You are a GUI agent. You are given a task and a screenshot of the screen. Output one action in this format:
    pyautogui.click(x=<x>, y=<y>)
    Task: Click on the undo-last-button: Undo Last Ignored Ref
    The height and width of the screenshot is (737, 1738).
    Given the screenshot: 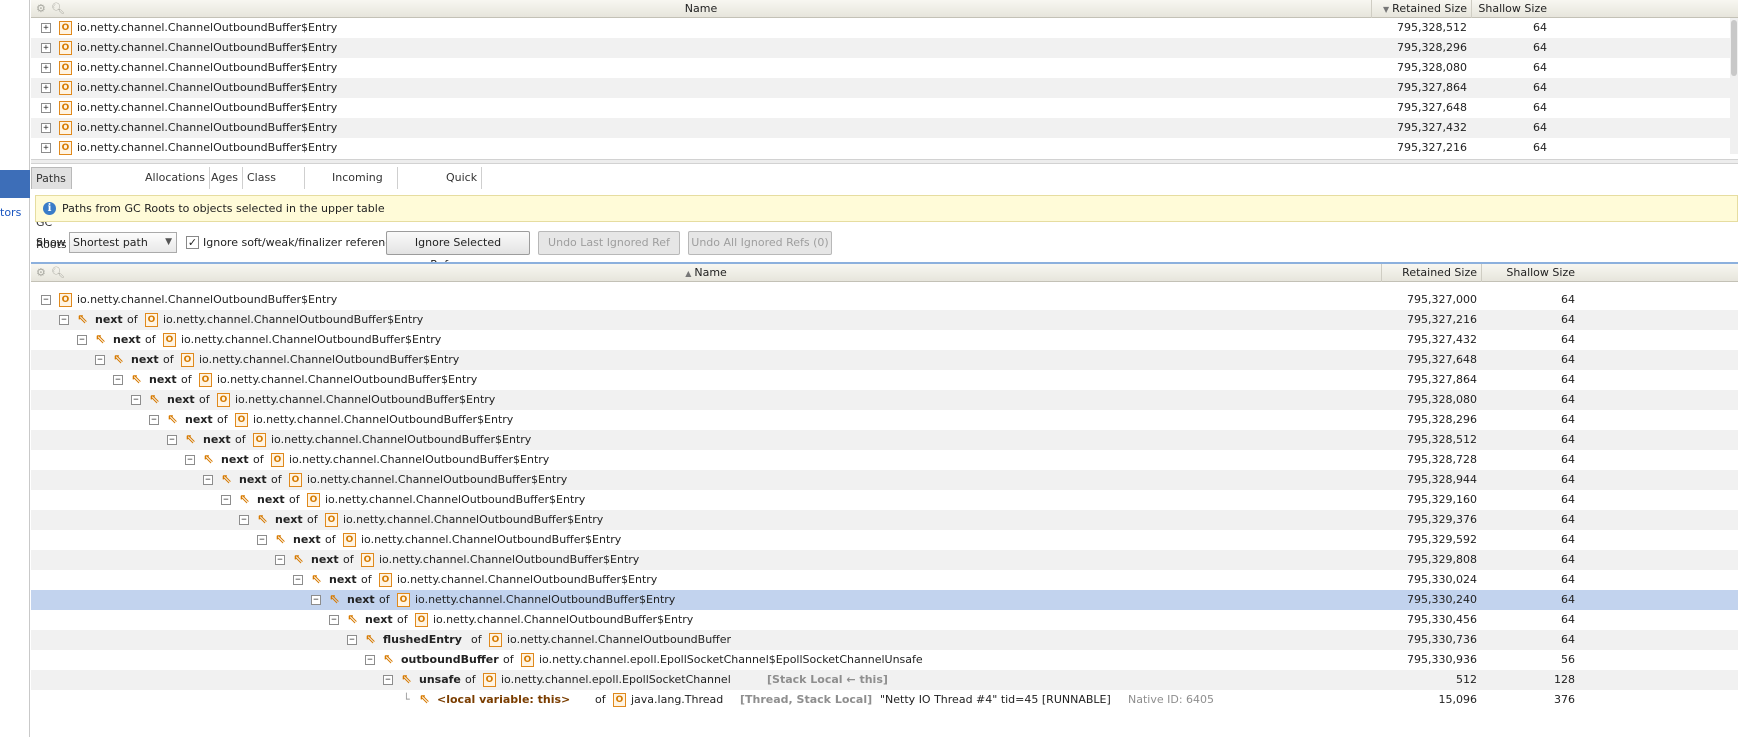 What is the action you would take?
    pyautogui.click(x=609, y=243)
    